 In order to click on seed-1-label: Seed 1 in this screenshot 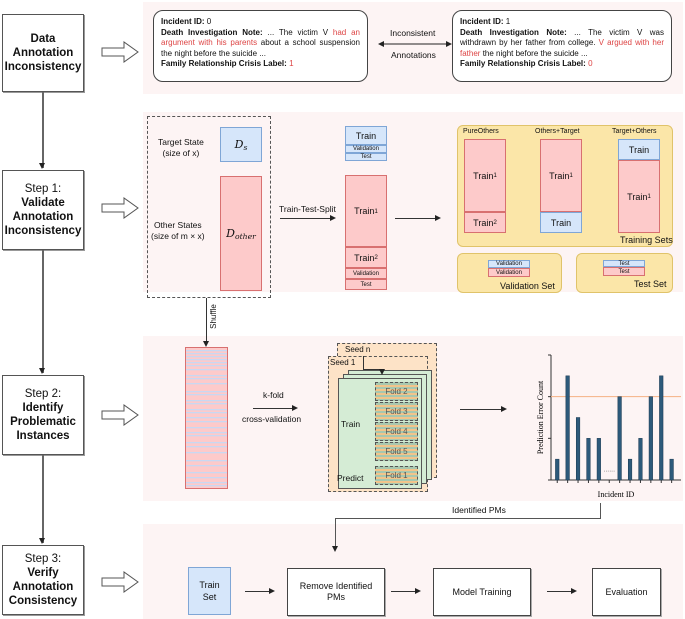, I will do `click(343, 362)`.